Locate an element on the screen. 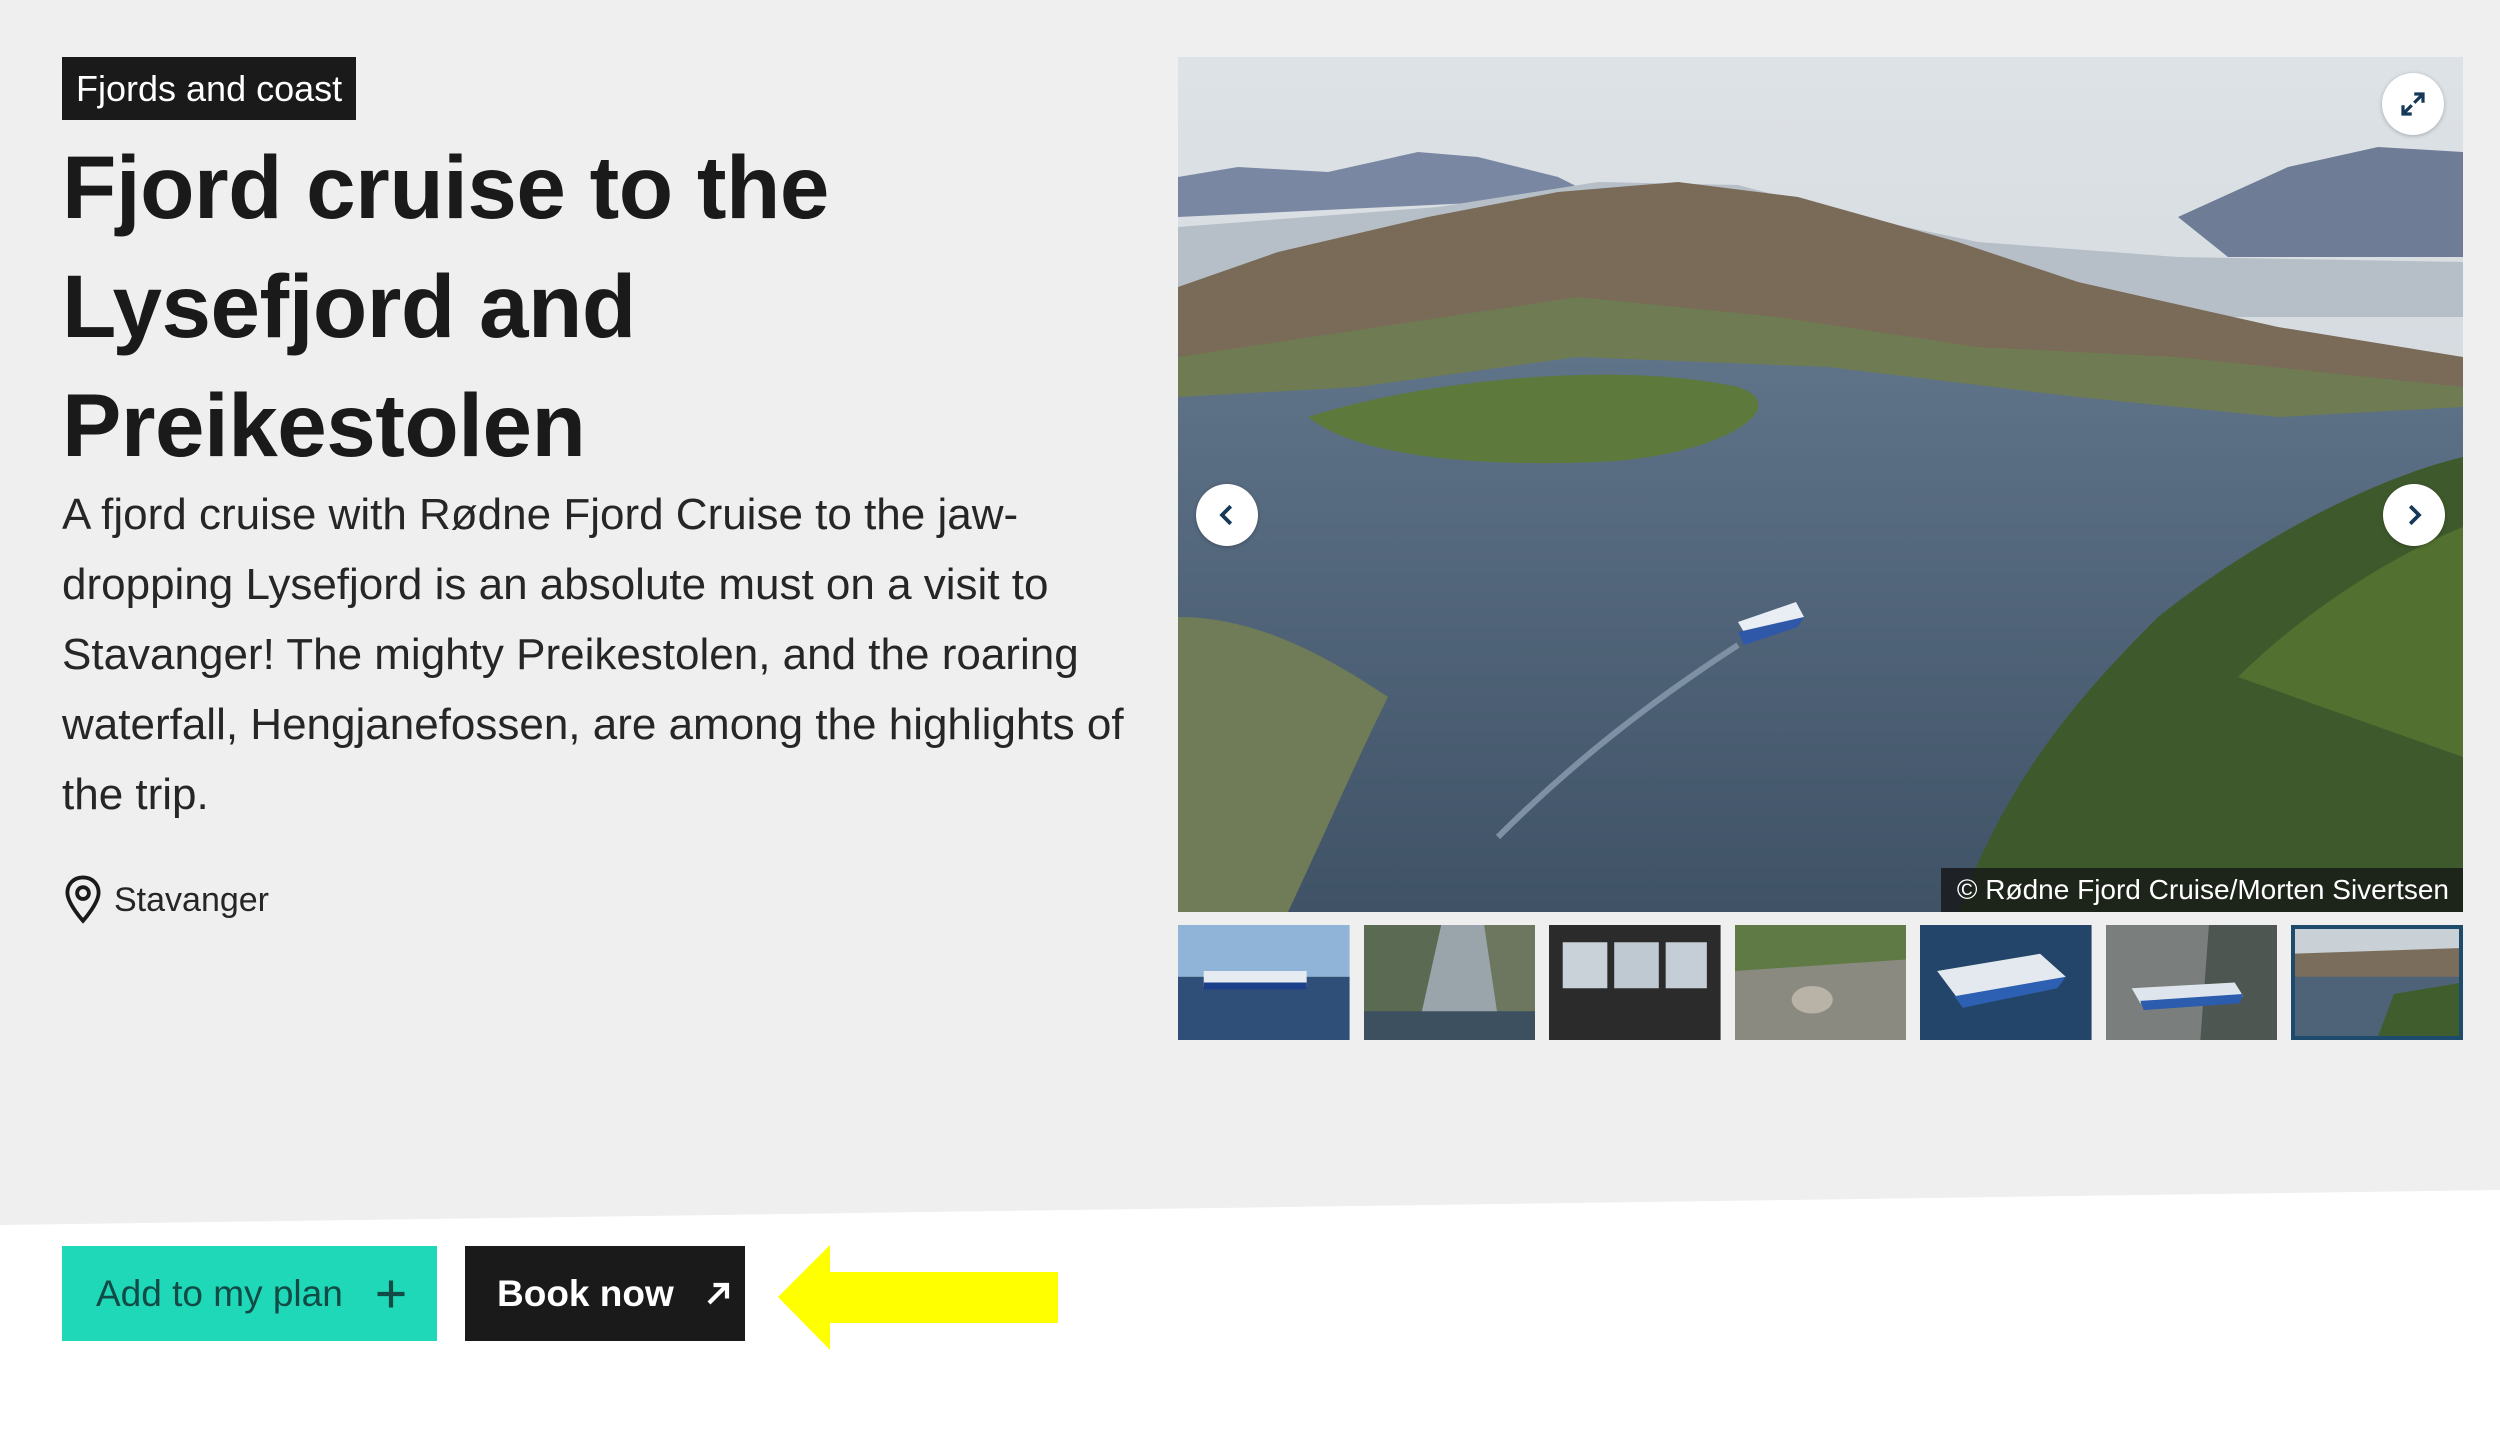  map-pin-icon is located at coordinates (83, 899).